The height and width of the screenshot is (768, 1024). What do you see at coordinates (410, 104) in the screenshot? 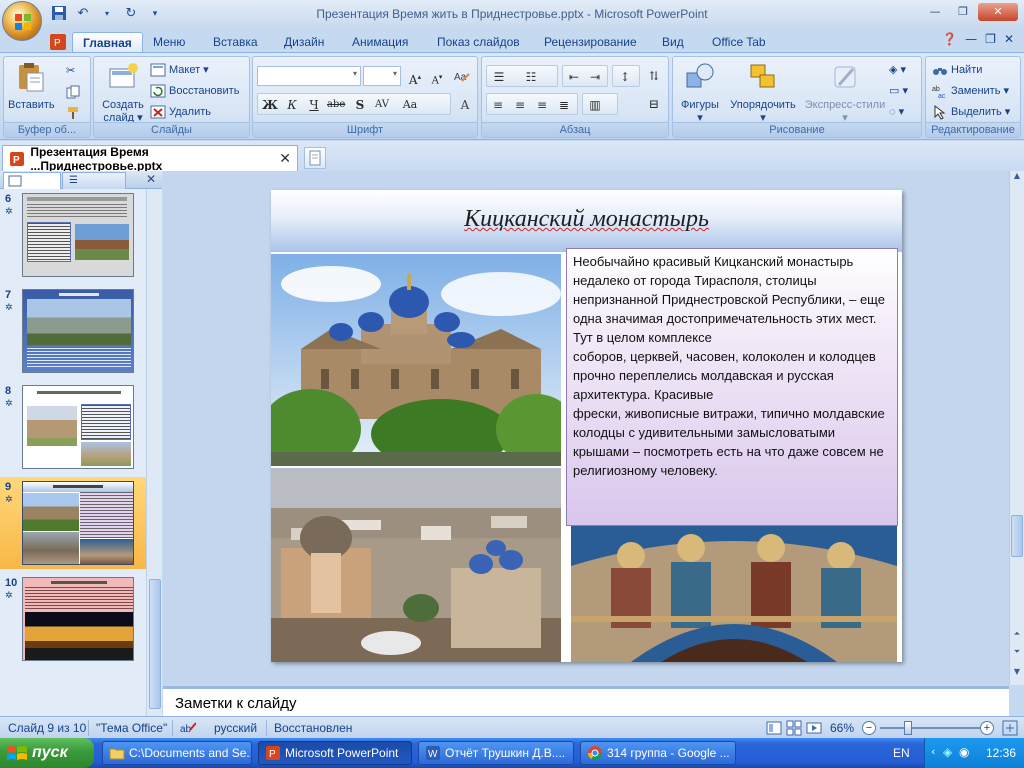
I see `change-case-icon: Aa` at bounding box center [410, 104].